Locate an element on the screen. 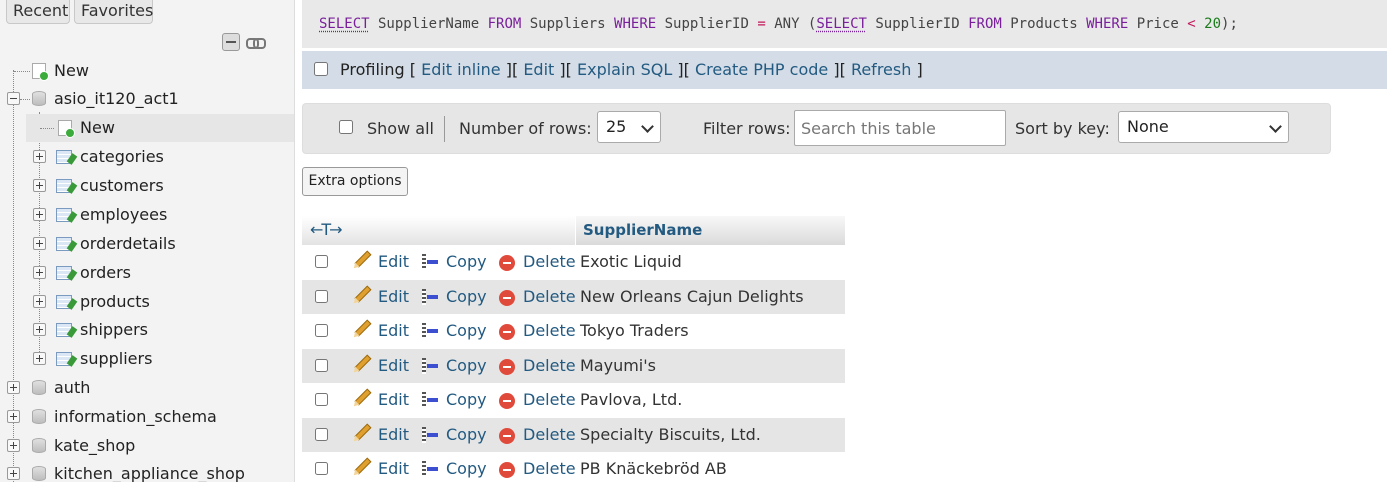 The image size is (1387, 487). tree-item-table: employees is located at coordinates (147, 215).